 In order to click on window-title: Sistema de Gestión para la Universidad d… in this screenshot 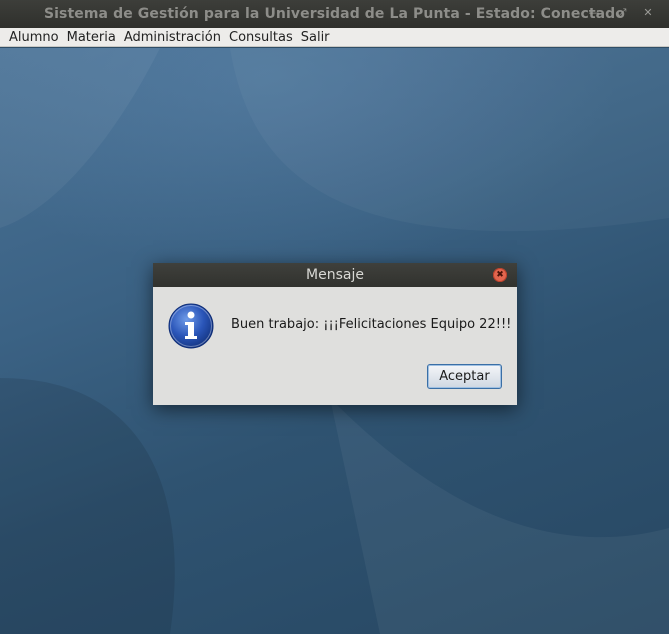, I will do `click(334, 14)`.